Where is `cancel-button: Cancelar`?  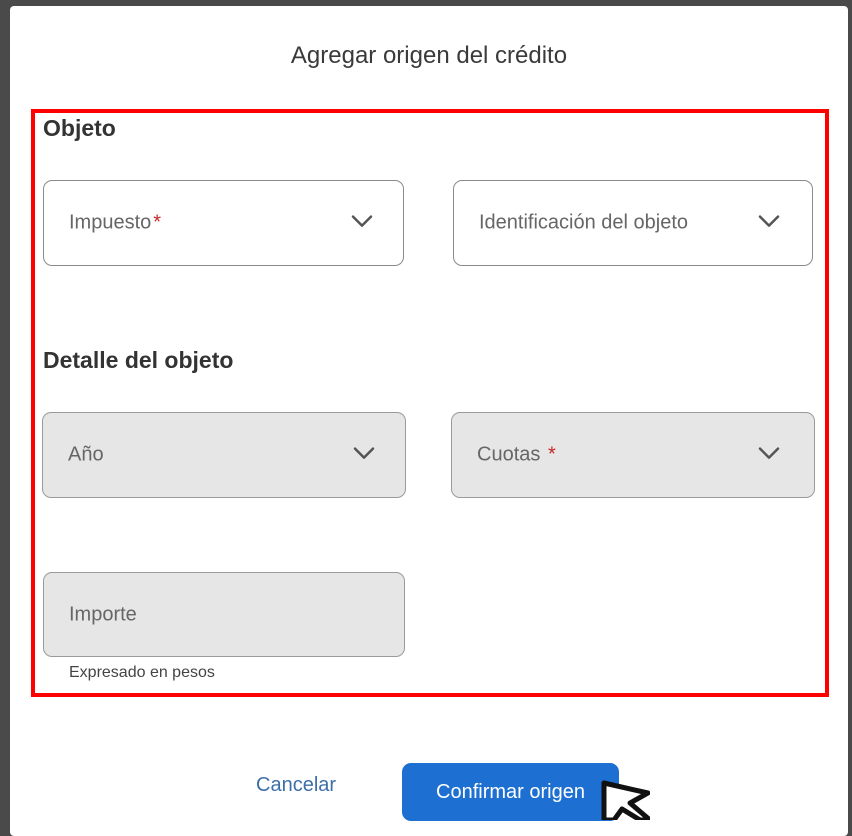
cancel-button: Cancelar is located at coordinates (296, 785).